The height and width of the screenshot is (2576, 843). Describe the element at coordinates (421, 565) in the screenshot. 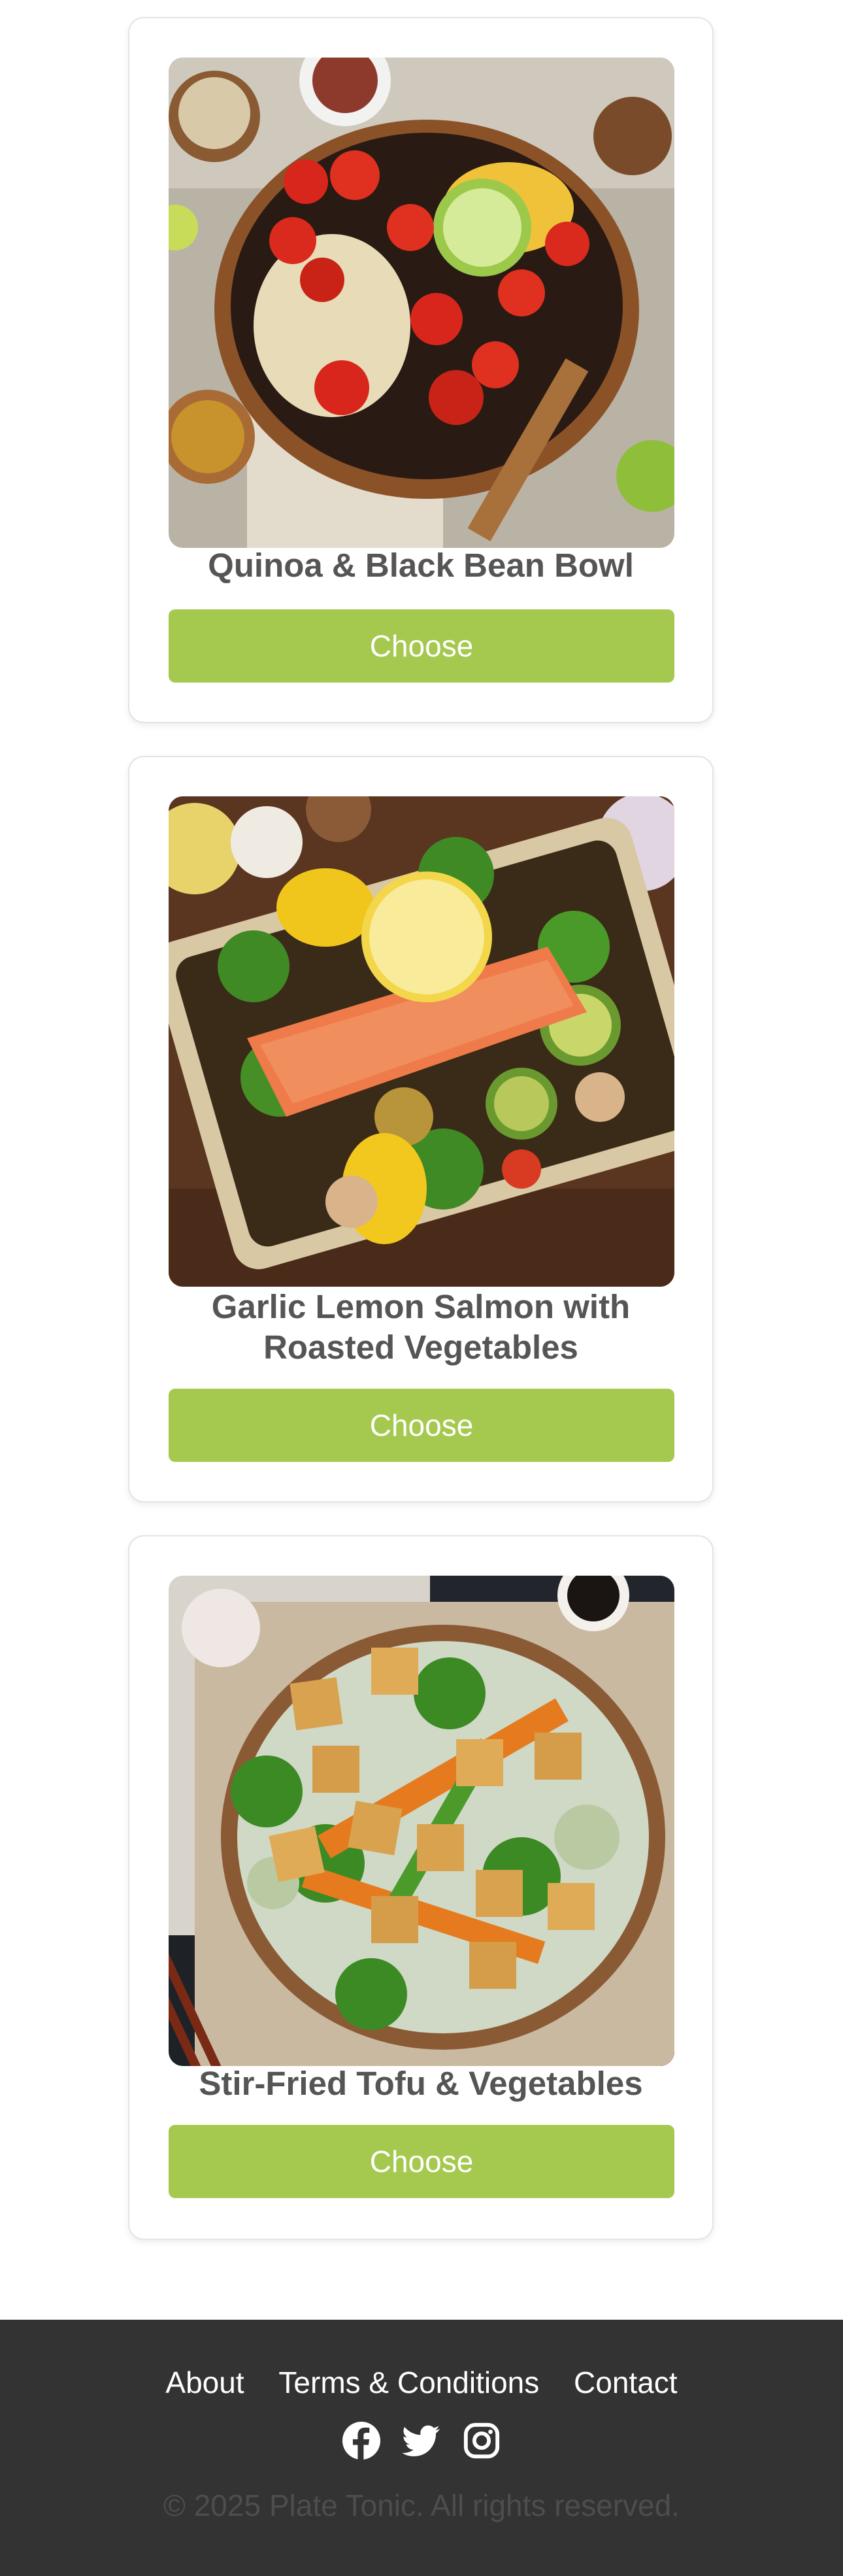

I see `meal-title: Quinoa & Black Bean Bowl` at that location.